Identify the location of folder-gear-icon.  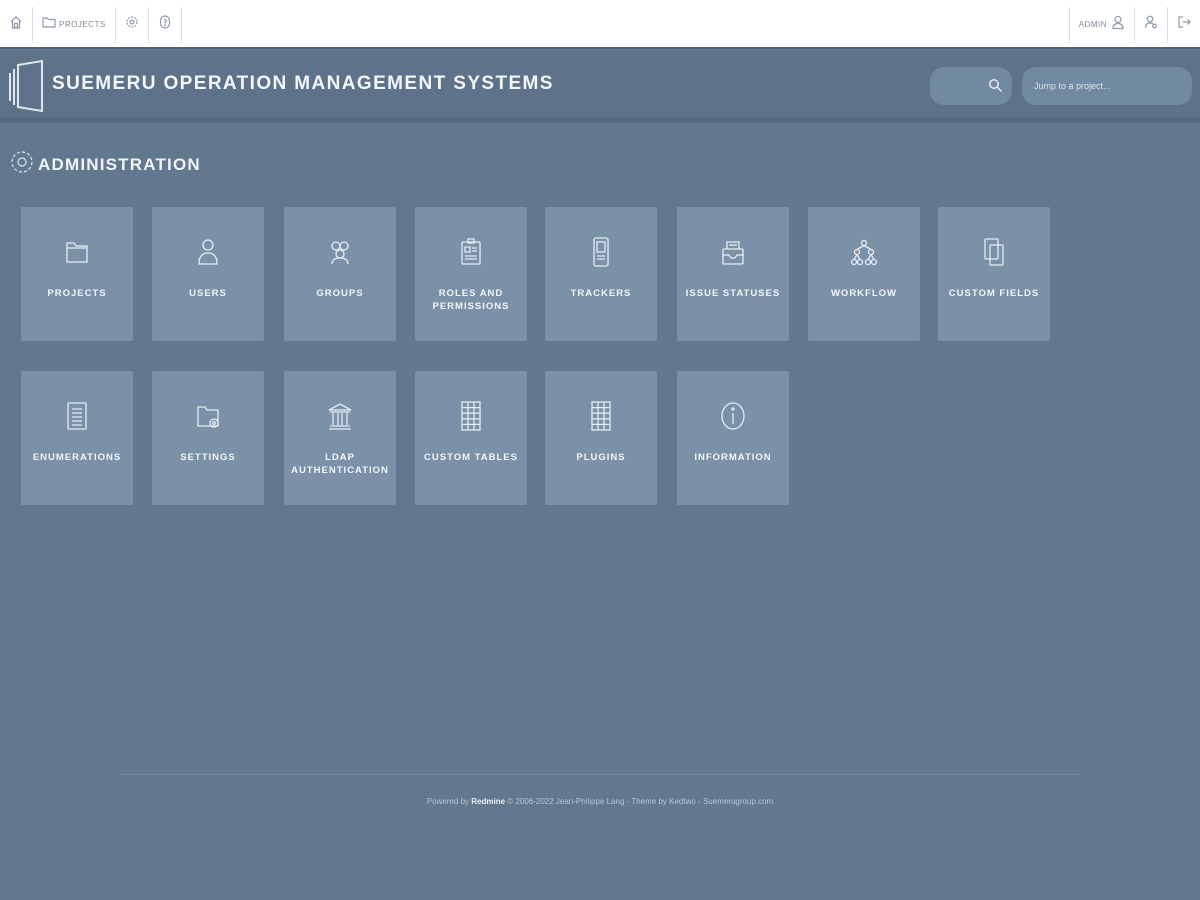
(208, 416).